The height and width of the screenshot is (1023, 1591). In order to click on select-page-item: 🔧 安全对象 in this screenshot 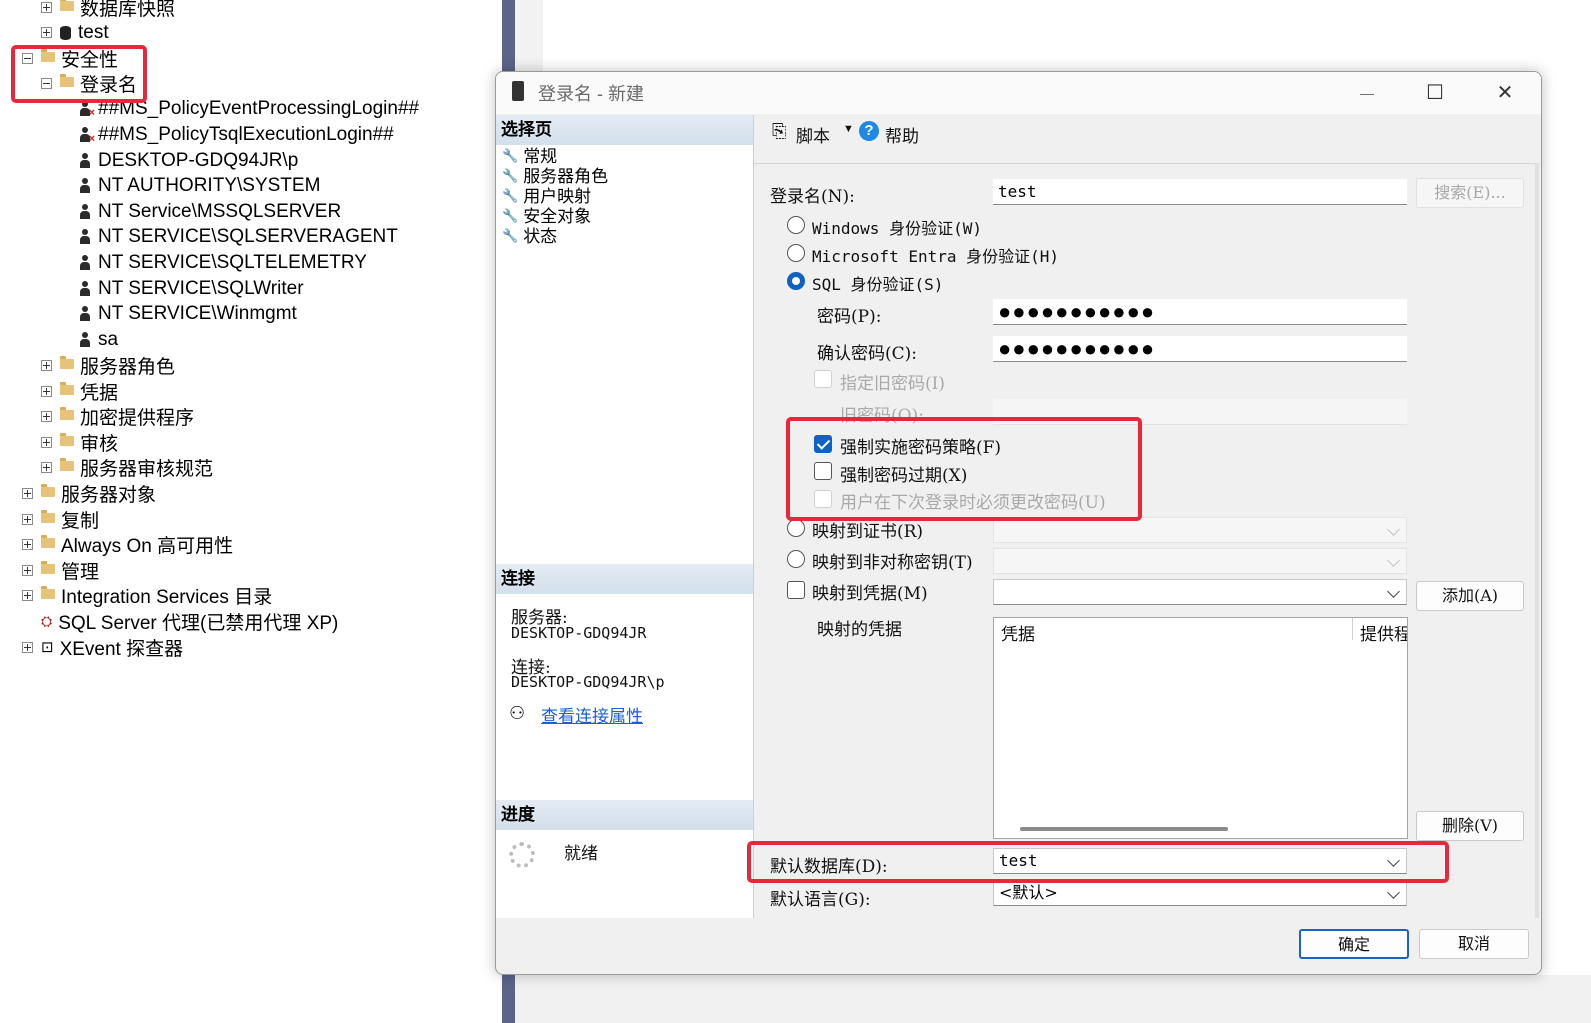, I will do `click(546, 217)`.